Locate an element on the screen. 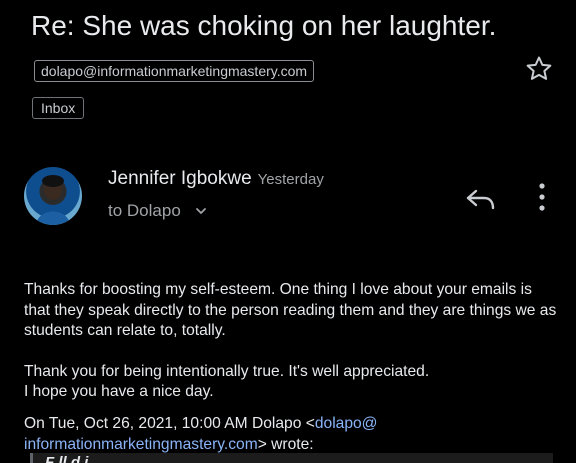  star-icon is located at coordinates (539, 69).